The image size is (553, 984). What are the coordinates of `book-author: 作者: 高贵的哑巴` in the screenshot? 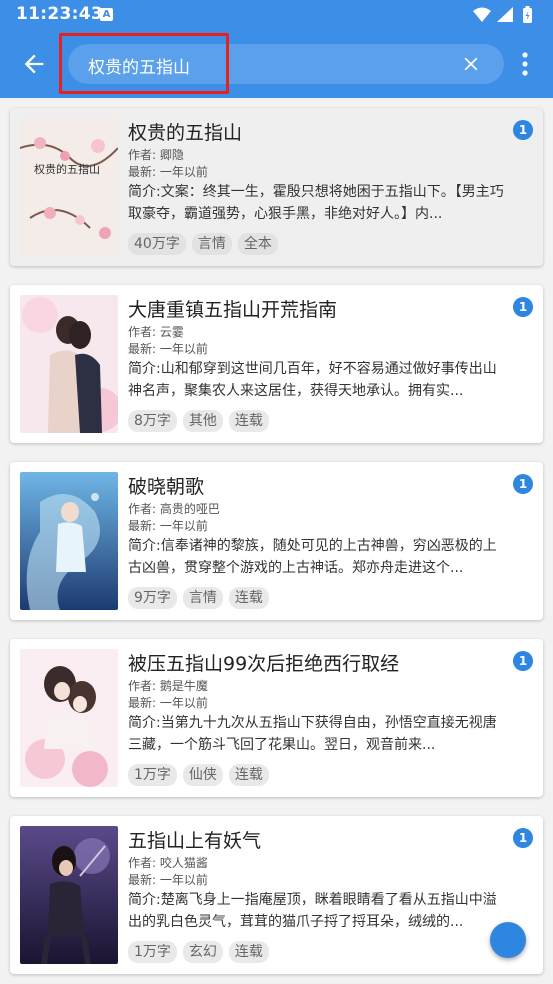 It's located at (174, 509).